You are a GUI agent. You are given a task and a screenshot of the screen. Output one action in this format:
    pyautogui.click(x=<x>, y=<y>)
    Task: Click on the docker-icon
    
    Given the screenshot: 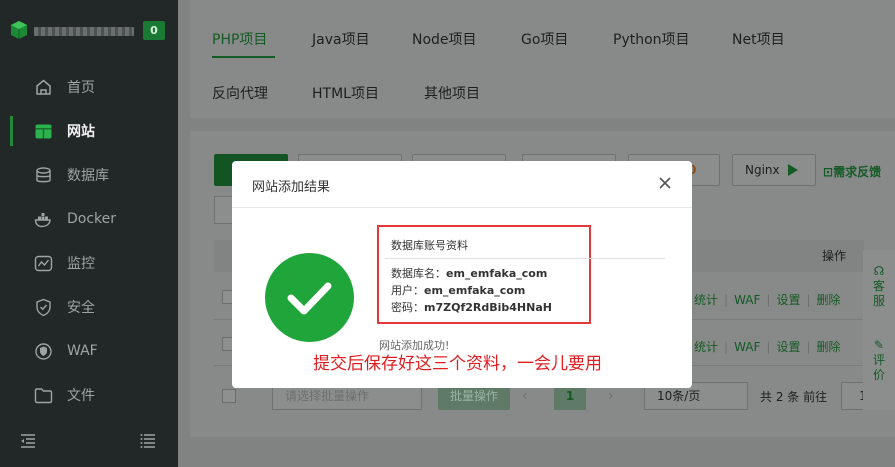 What is the action you would take?
    pyautogui.click(x=43, y=219)
    